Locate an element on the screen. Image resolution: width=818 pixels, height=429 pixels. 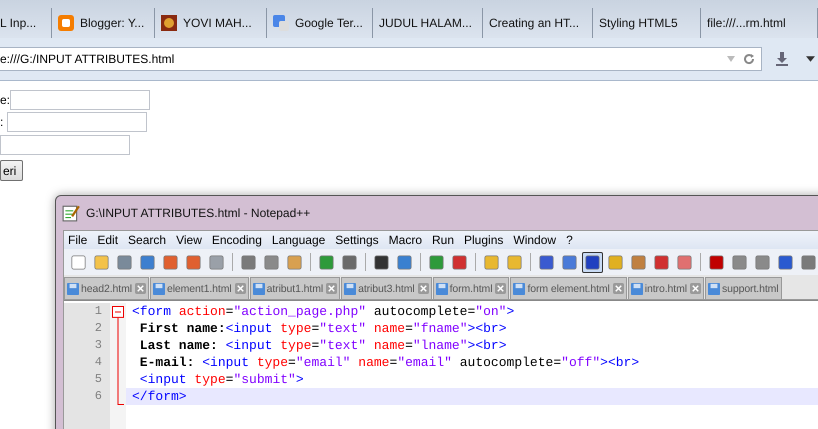
file-tab: atribut1.html is located at coordinates (295, 288).